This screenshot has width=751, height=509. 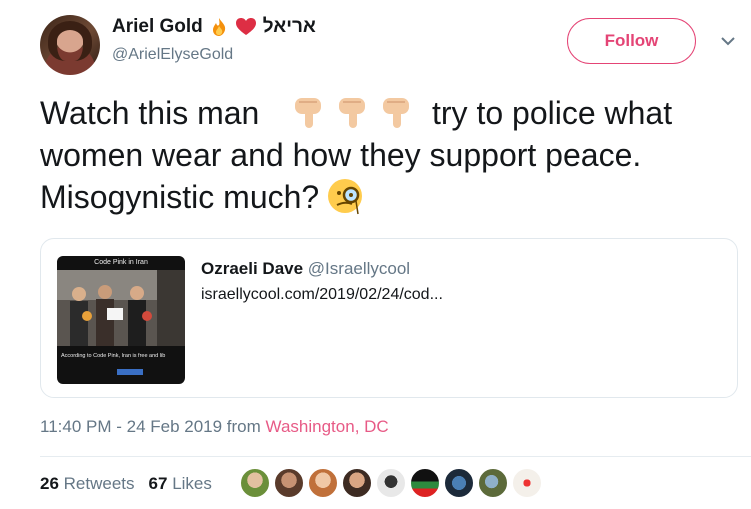 I want to click on location-link: Washington, DC, so click(x=327, y=426).